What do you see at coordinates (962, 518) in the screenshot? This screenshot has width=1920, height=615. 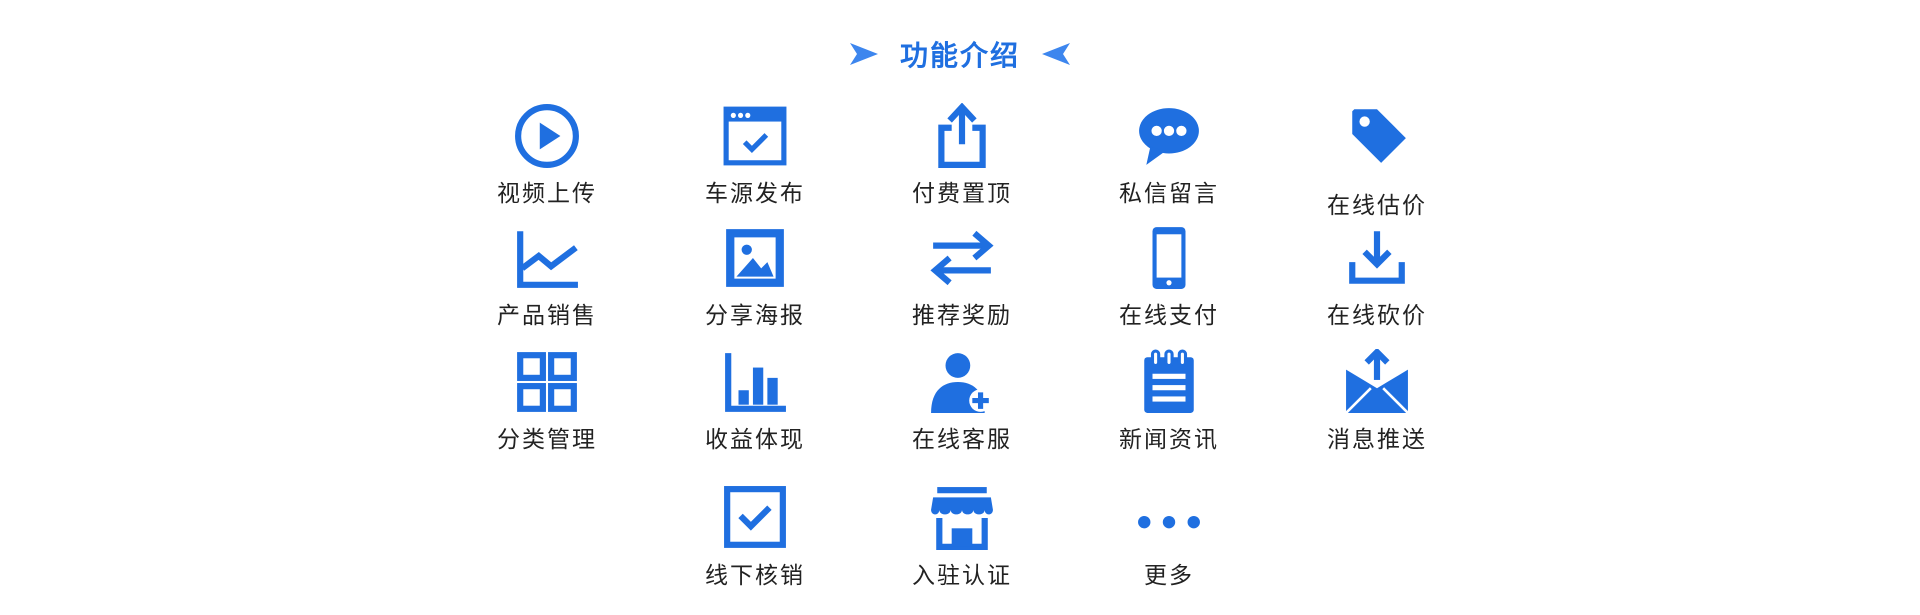 I see `storefront-icon` at bounding box center [962, 518].